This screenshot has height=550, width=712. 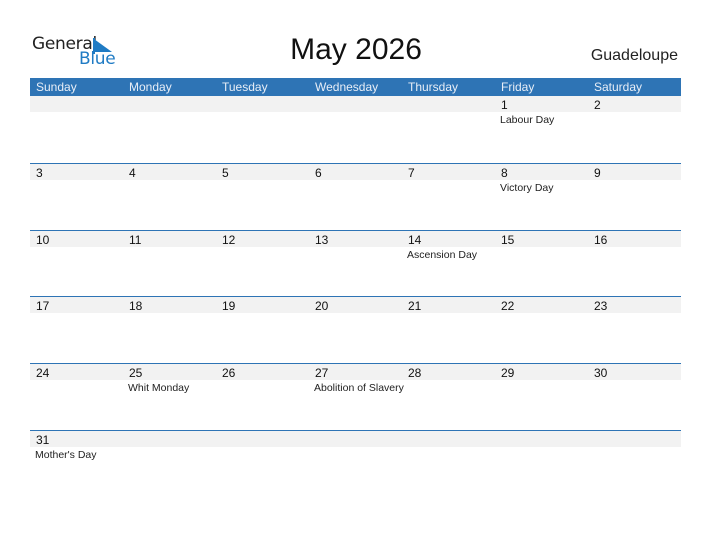 I want to click on day-number: 10, so click(x=43, y=240).